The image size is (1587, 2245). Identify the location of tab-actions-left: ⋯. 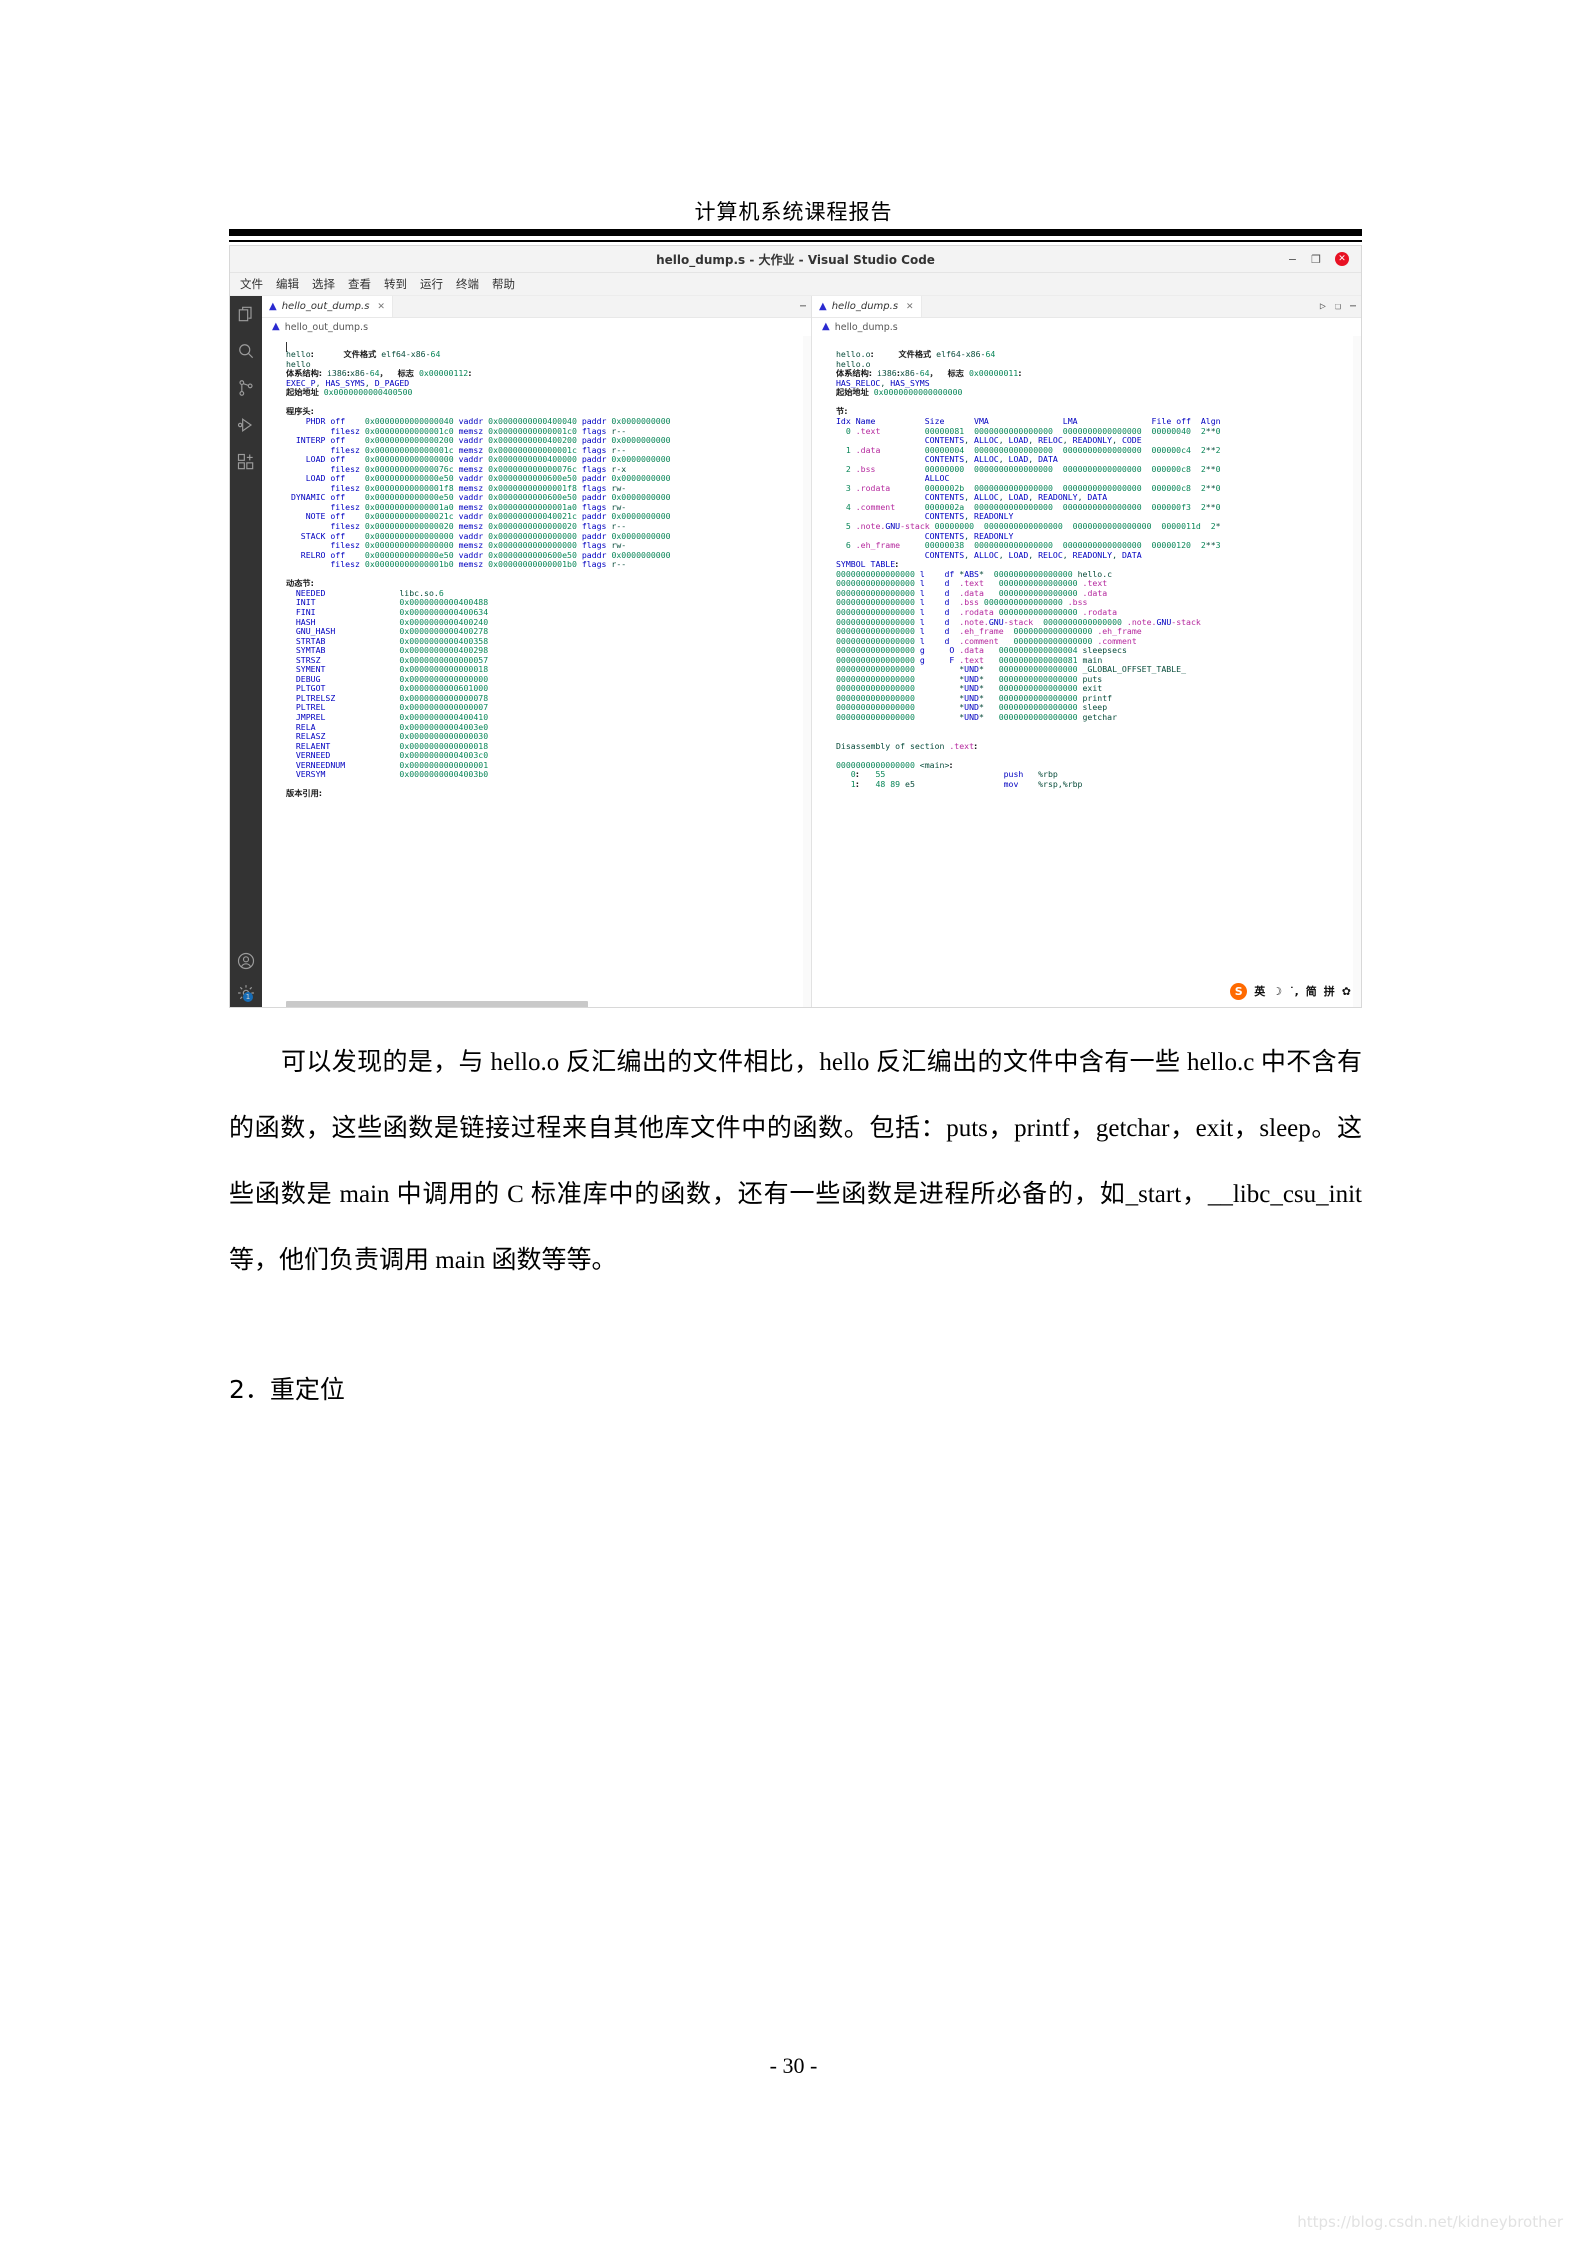
(803, 306).